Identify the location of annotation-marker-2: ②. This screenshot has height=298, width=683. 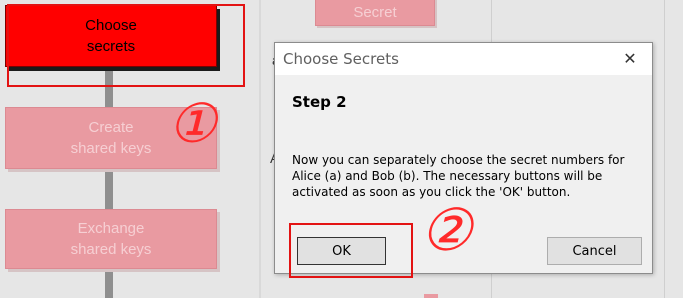
(446, 230).